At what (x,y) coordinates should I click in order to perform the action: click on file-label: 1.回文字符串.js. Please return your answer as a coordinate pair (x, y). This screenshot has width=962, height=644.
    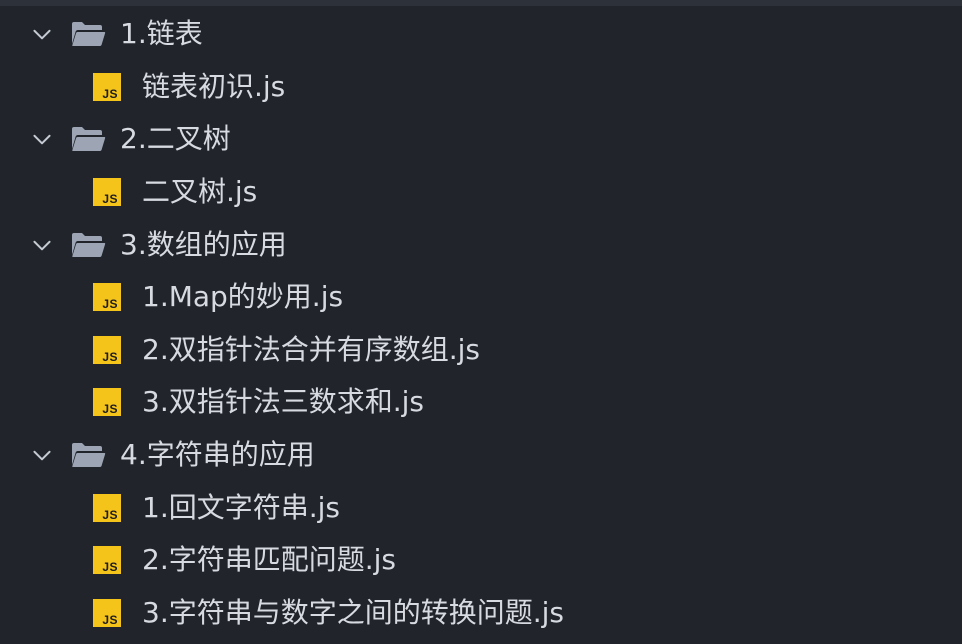
    Looking at the image, I should click on (241, 507).